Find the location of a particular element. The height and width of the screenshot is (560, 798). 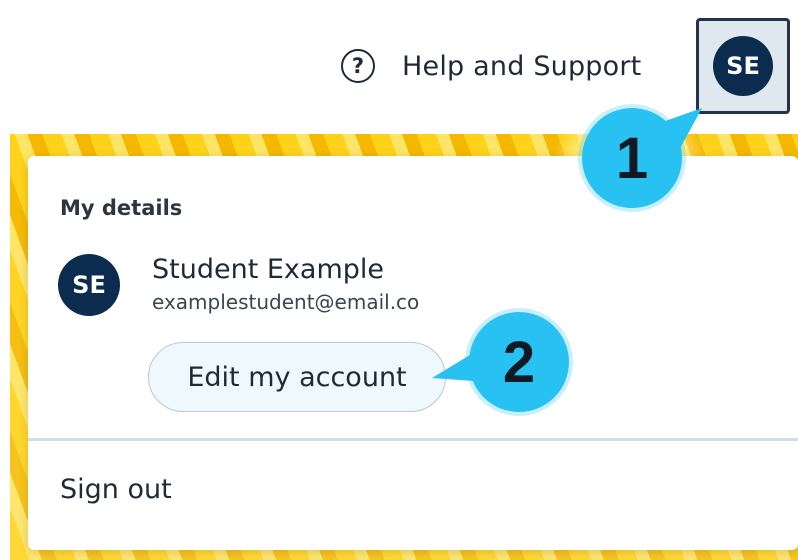

help-and-support-link: ? Help and Support is located at coordinates (491, 66).